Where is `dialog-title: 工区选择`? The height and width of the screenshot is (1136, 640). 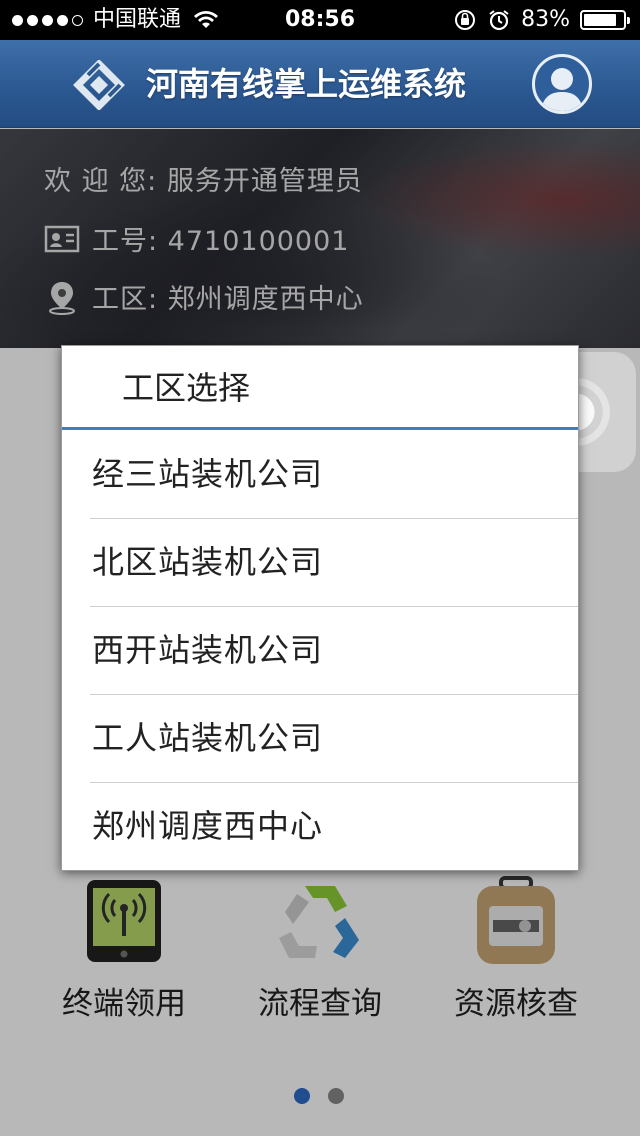 dialog-title: 工区选择 is located at coordinates (320, 388).